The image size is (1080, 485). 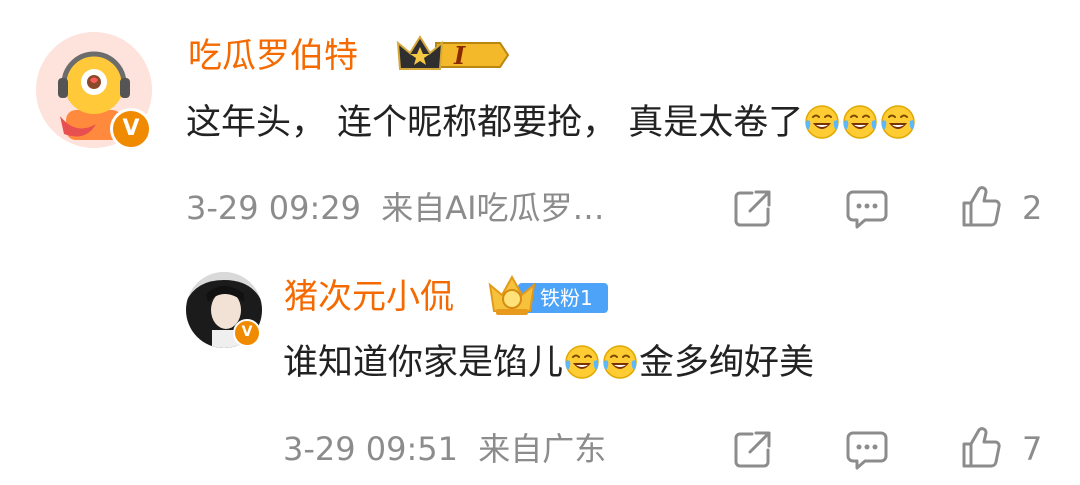 I want to click on username: 吃瓜罗伯特, so click(x=273, y=56).